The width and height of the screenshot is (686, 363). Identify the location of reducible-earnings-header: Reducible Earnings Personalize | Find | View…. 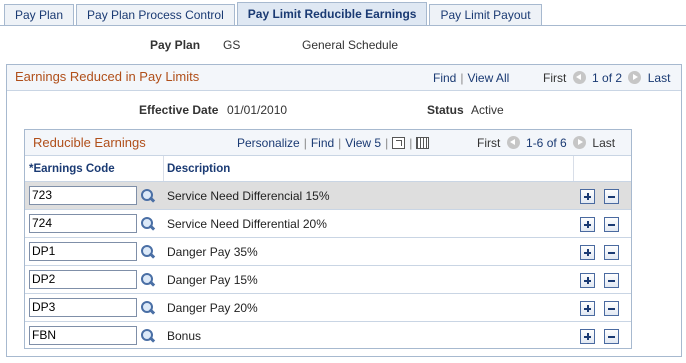
(328, 143).